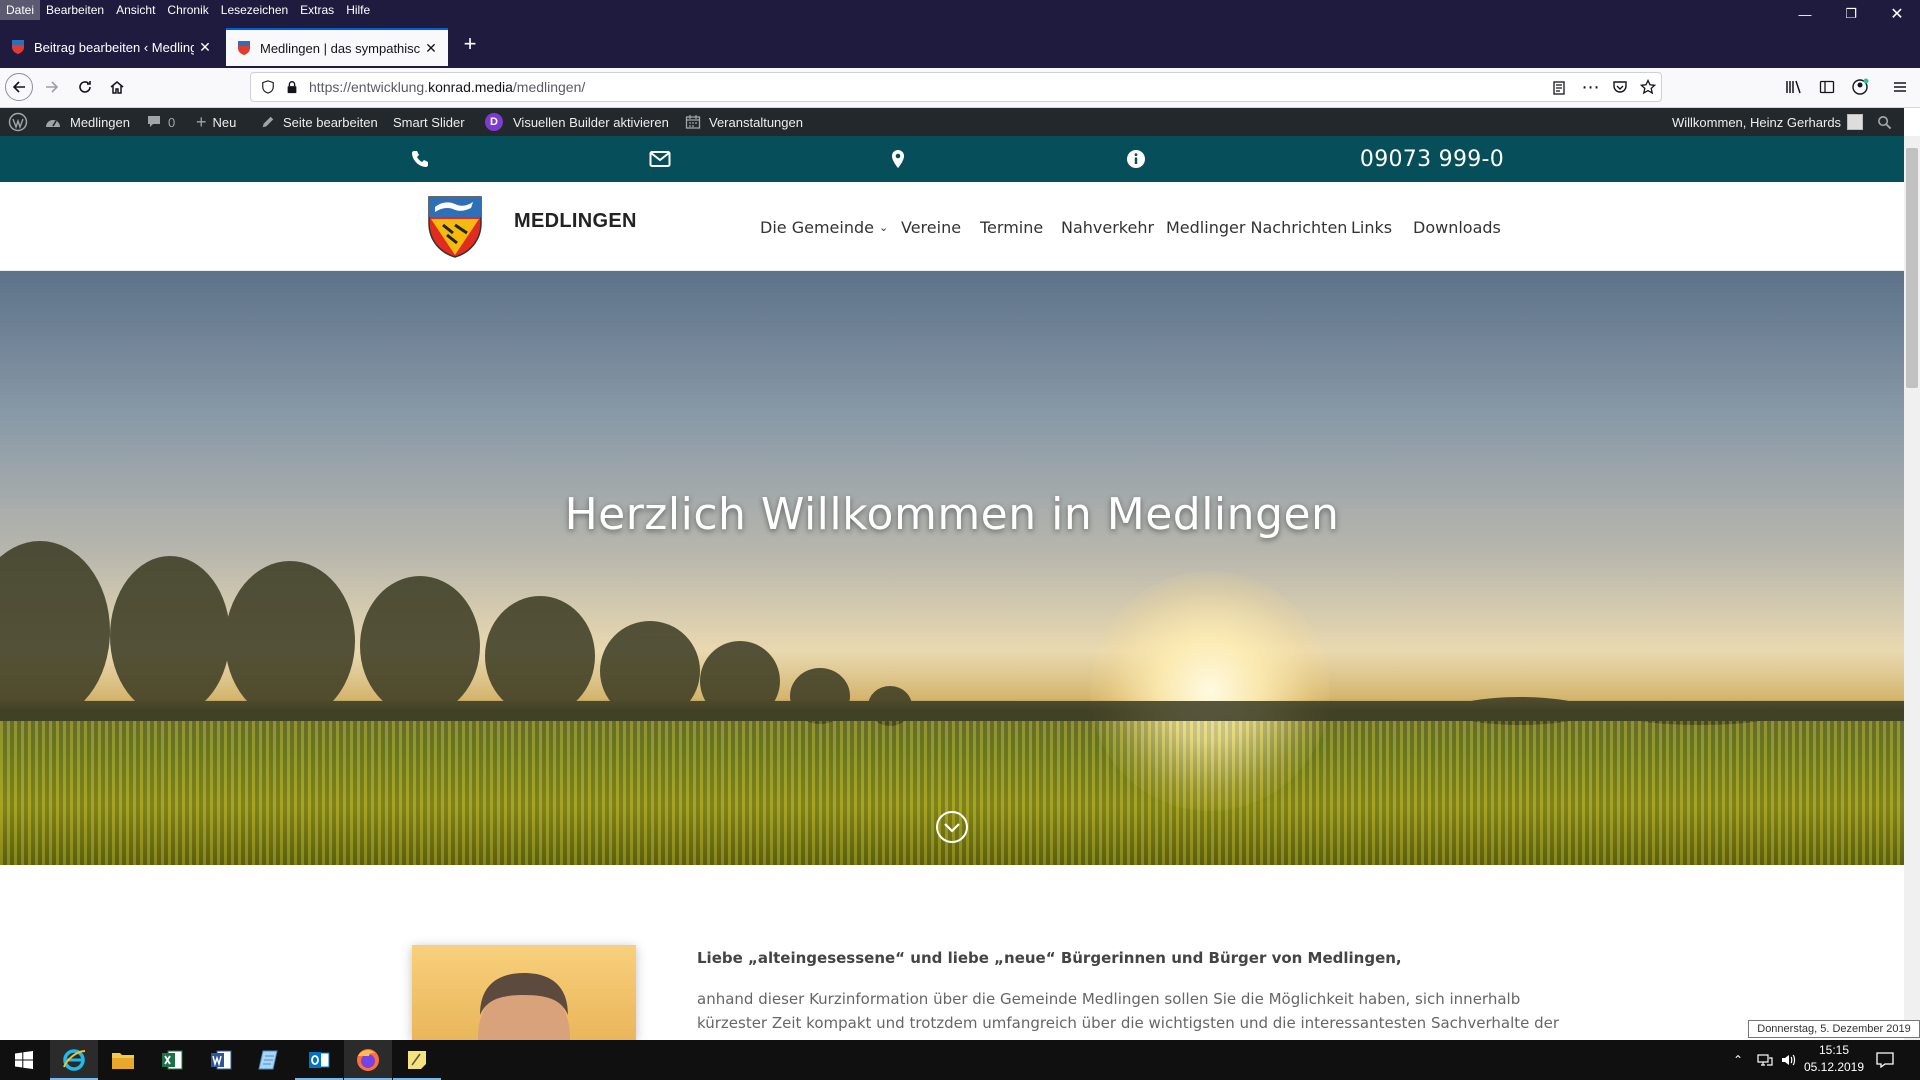 The height and width of the screenshot is (1080, 1920). Describe the element at coordinates (1432, 159) in the screenshot. I see `contact-phone-number: 09073 999-0` at that location.